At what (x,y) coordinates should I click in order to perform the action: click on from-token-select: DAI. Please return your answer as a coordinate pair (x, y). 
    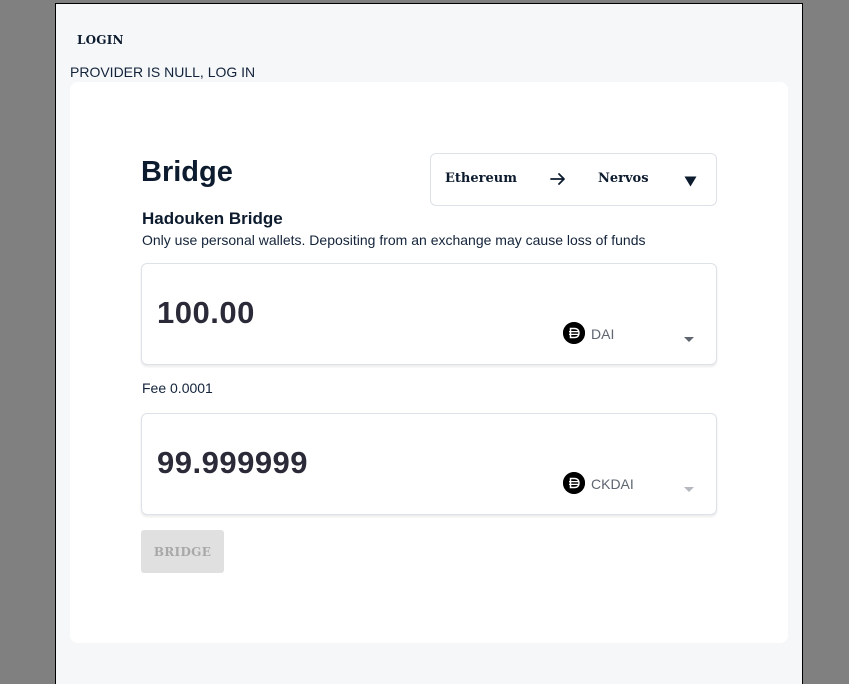
    Looking at the image, I should click on (632, 334).